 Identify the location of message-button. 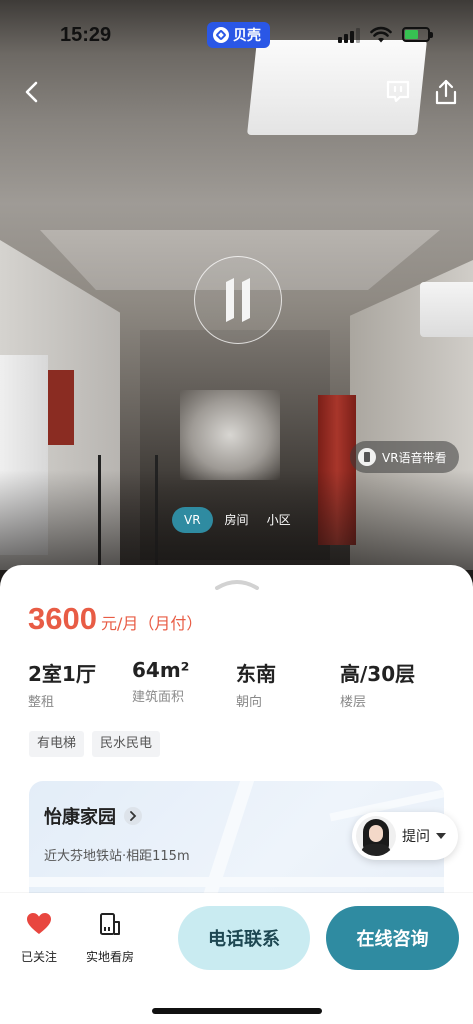
(398, 92).